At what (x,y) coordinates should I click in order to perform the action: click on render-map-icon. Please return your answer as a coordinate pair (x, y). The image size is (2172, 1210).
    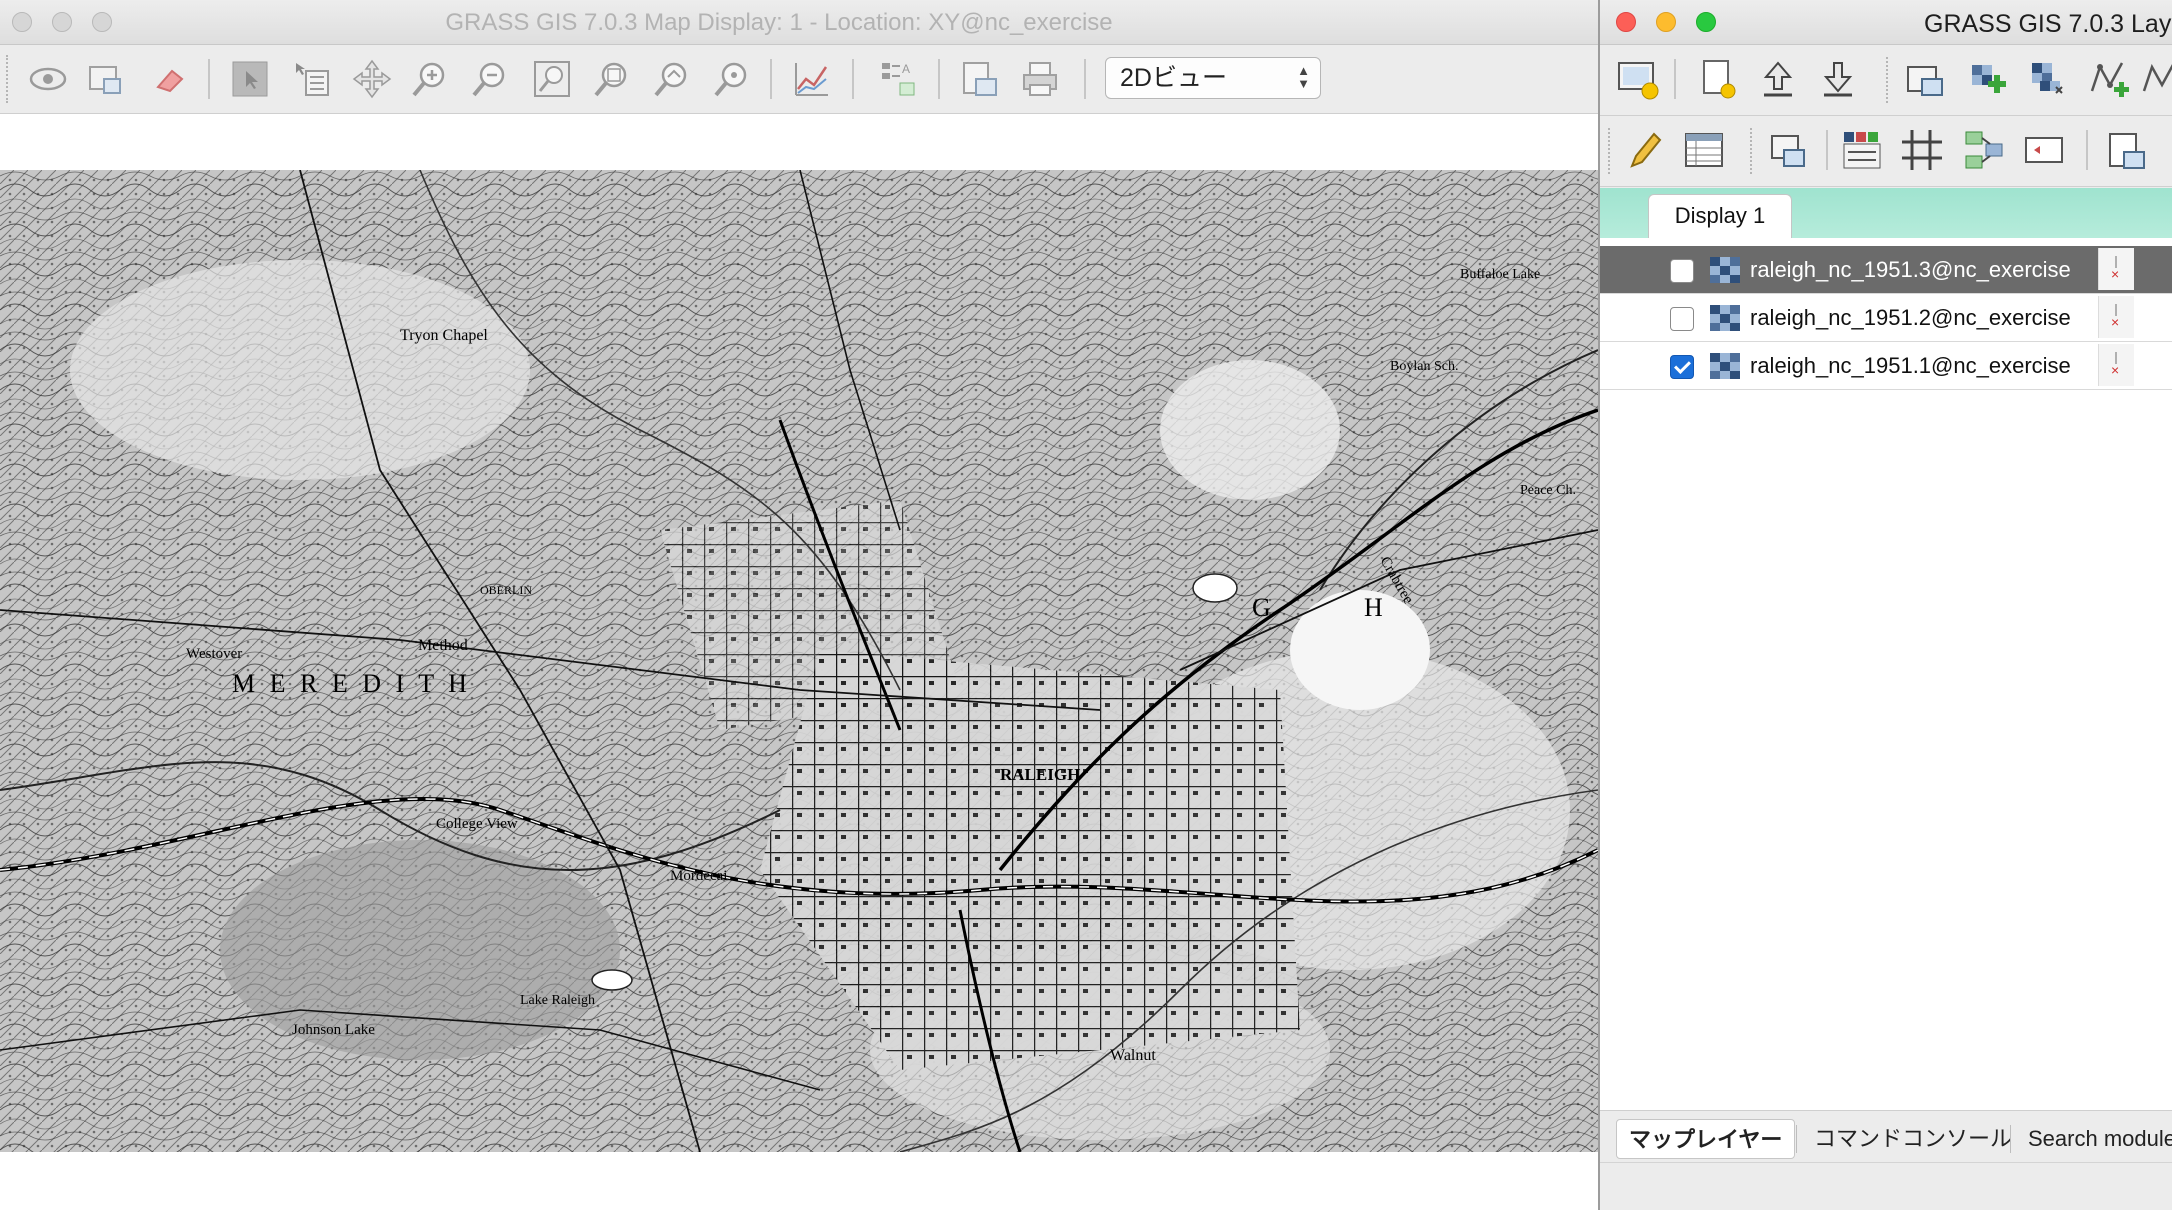
    Looking at the image, I should click on (106, 79).